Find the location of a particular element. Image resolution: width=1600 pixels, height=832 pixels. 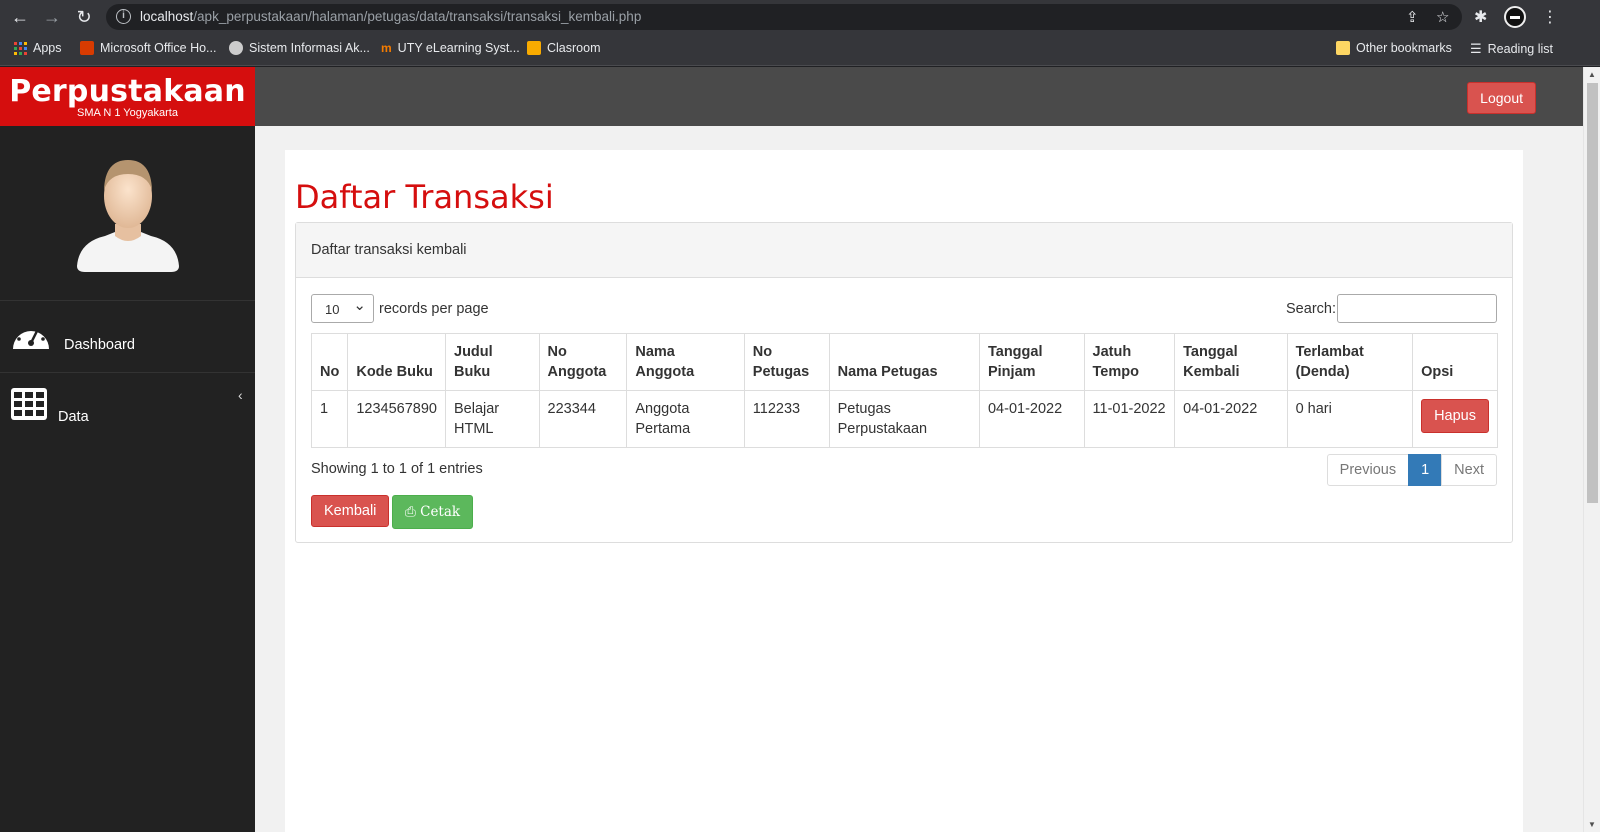

panel-heading: Daftar transaksi kembali is located at coordinates (904, 250).